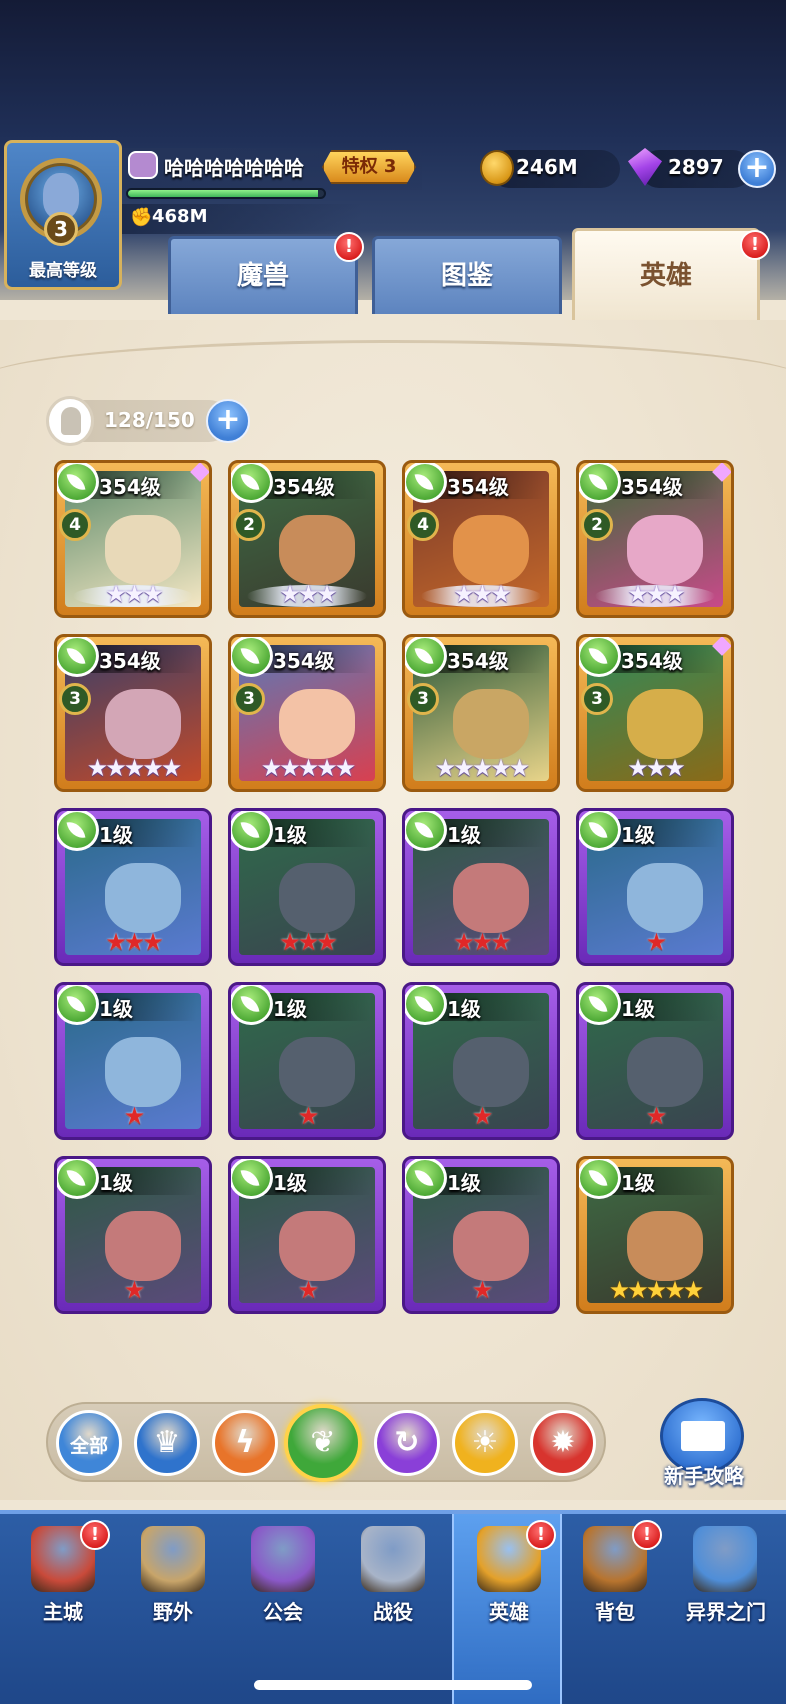  Describe the element at coordinates (597, 699) in the screenshot. I see `hero-rank-badge: 3` at that location.